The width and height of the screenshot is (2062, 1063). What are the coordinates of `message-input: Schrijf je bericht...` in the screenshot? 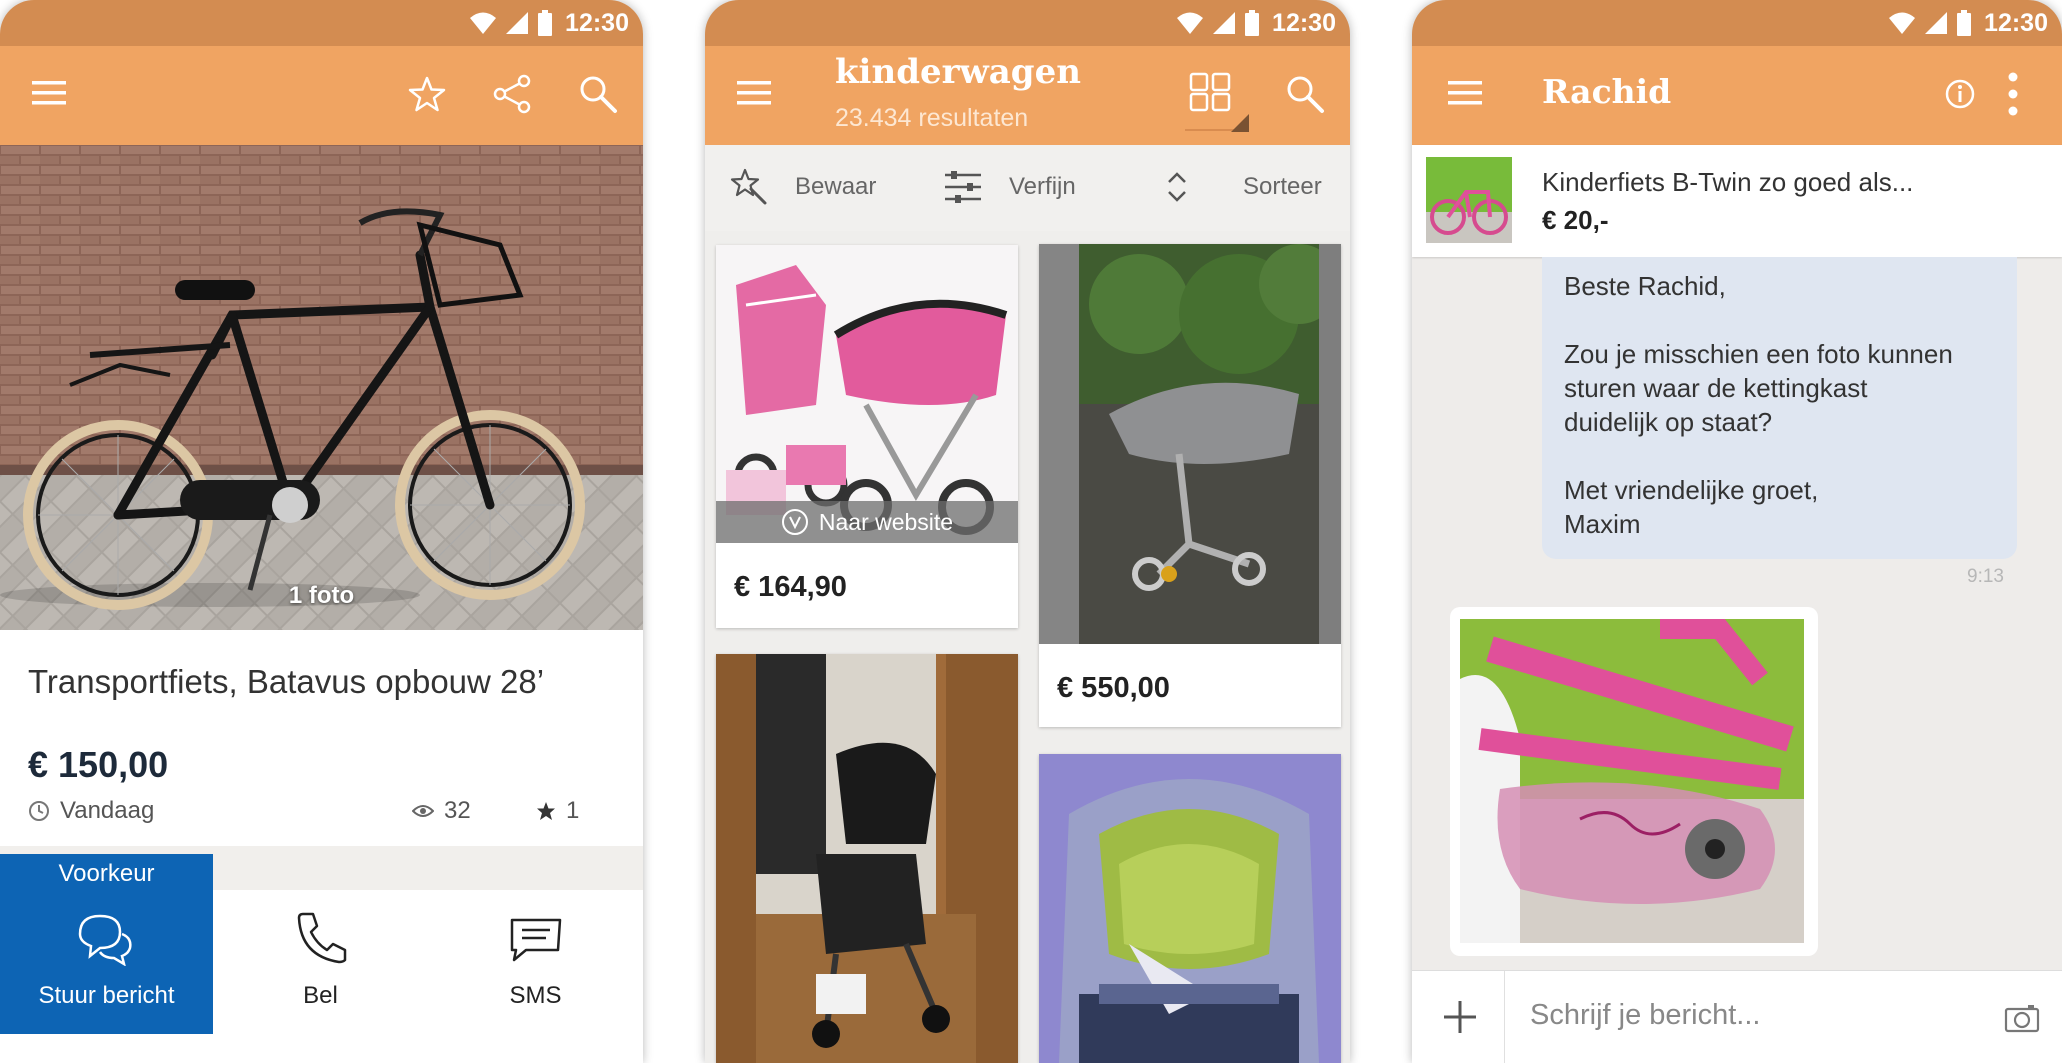 It's located at (1645, 1015).